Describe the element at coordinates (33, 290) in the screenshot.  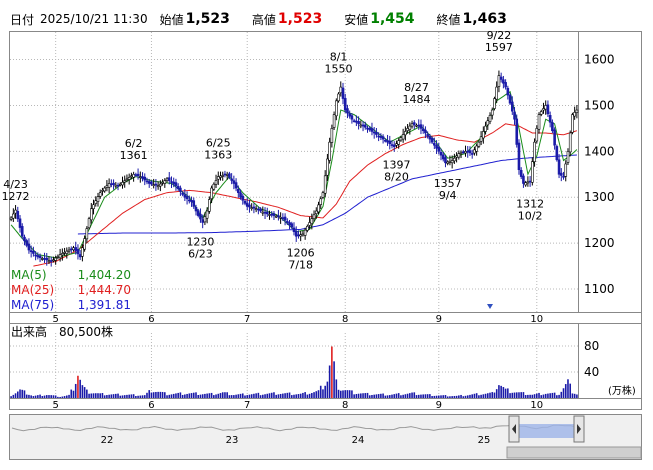
I see `ma25-name: MA(25)` at that location.